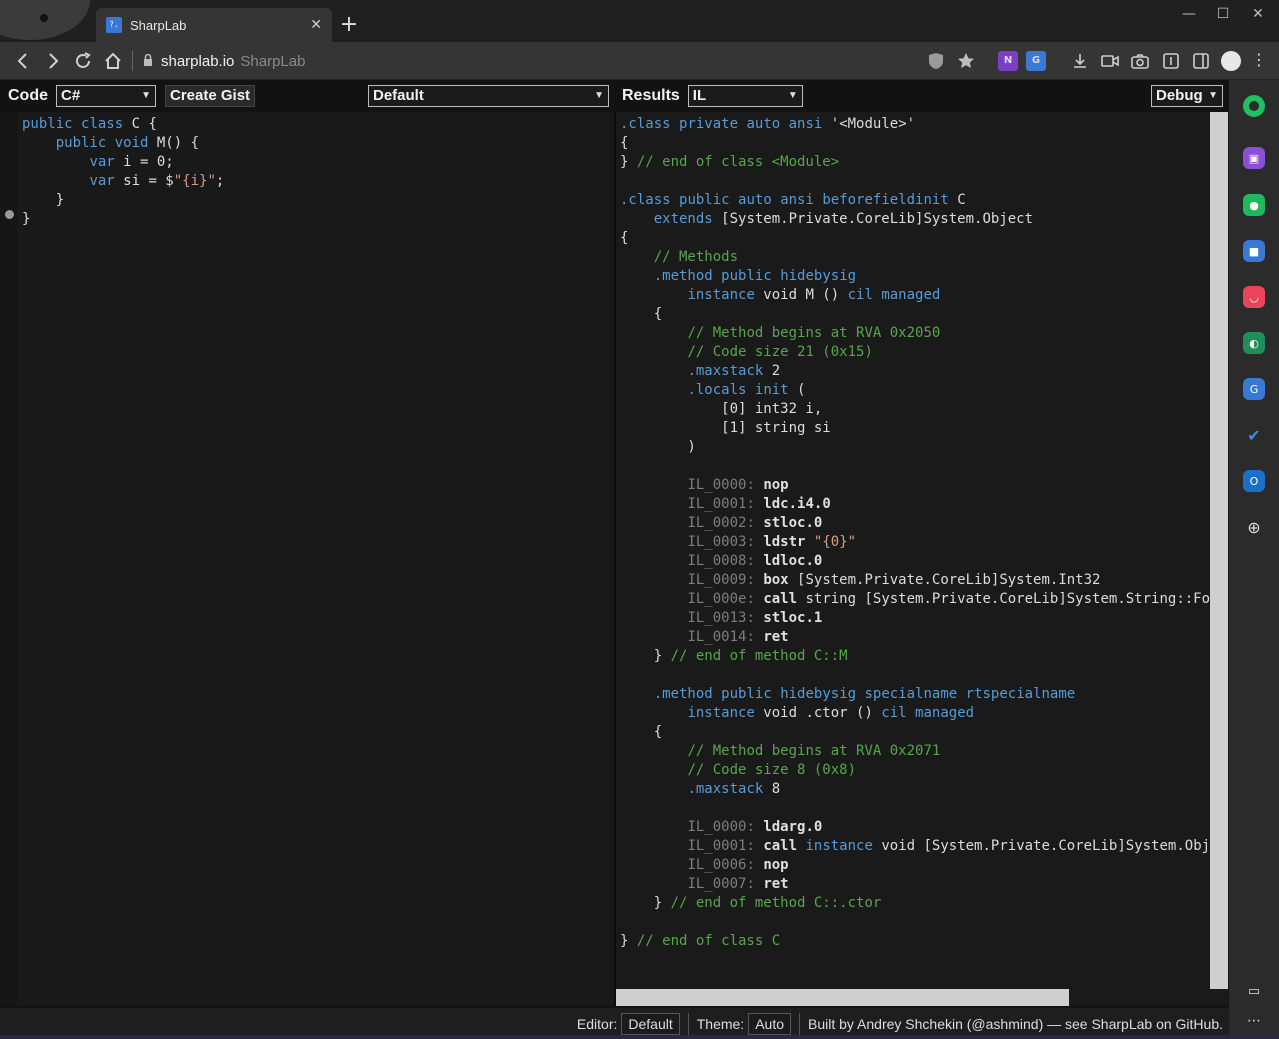  What do you see at coordinates (1254, 481) in the screenshot?
I see `outlook-icon: O` at bounding box center [1254, 481].